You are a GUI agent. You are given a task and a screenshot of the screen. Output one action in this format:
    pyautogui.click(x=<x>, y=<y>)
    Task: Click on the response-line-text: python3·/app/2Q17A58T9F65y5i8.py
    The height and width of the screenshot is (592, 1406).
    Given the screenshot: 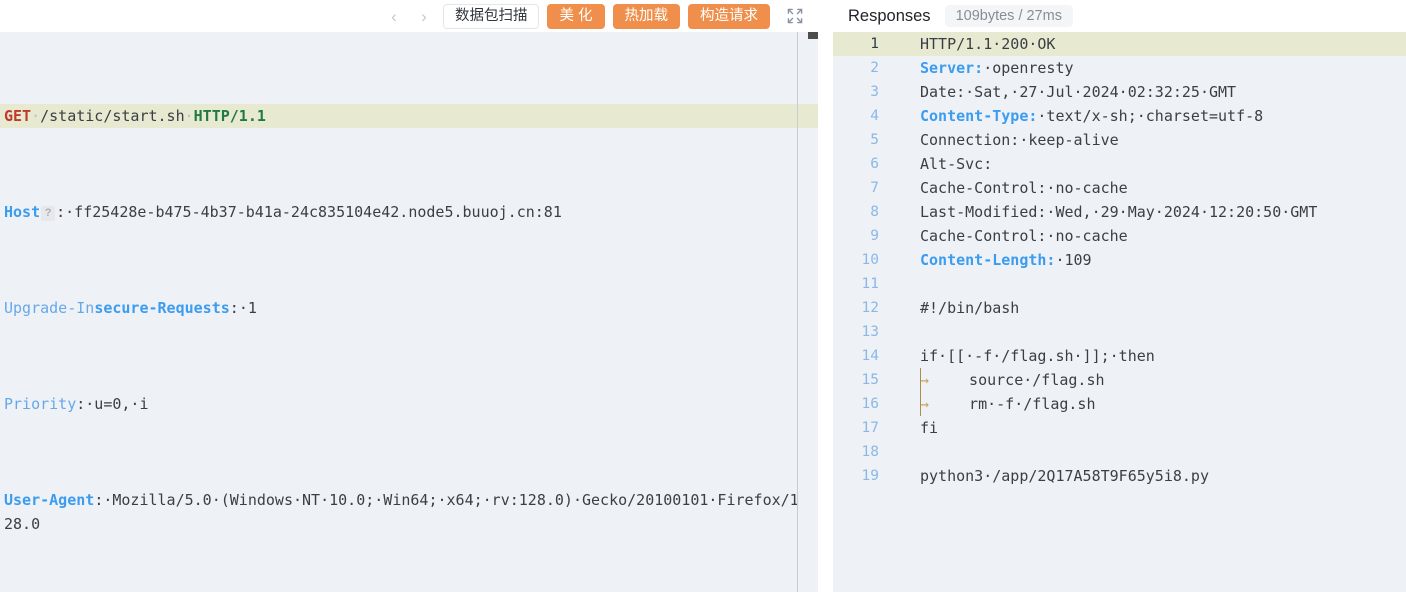 What is the action you would take?
    pyautogui.click(x=1147, y=476)
    